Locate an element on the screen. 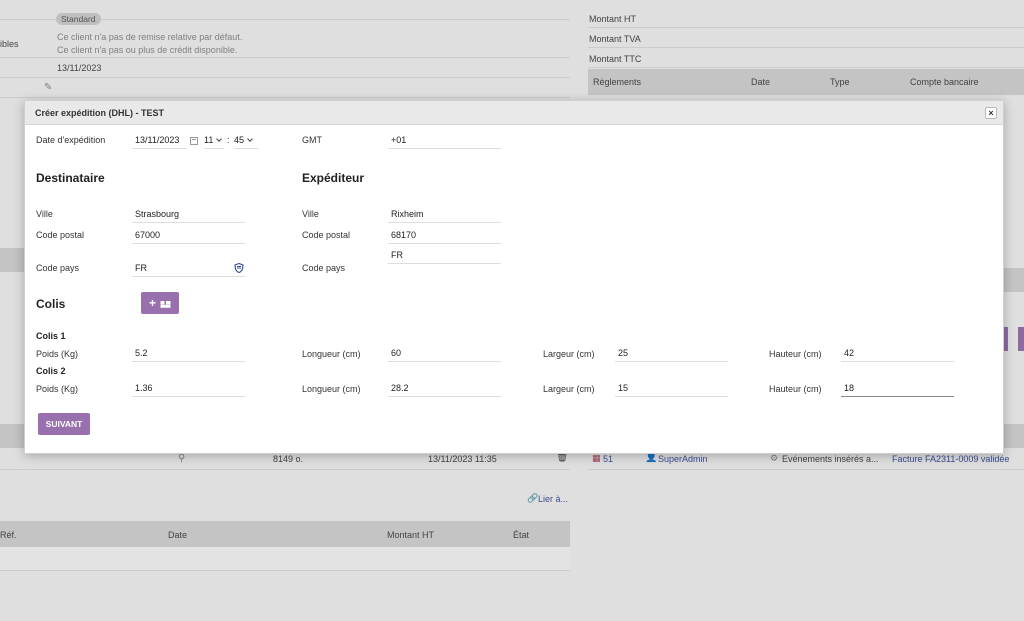 This screenshot has height=621, width=1024. gmt-input: +01 is located at coordinates (444, 141).